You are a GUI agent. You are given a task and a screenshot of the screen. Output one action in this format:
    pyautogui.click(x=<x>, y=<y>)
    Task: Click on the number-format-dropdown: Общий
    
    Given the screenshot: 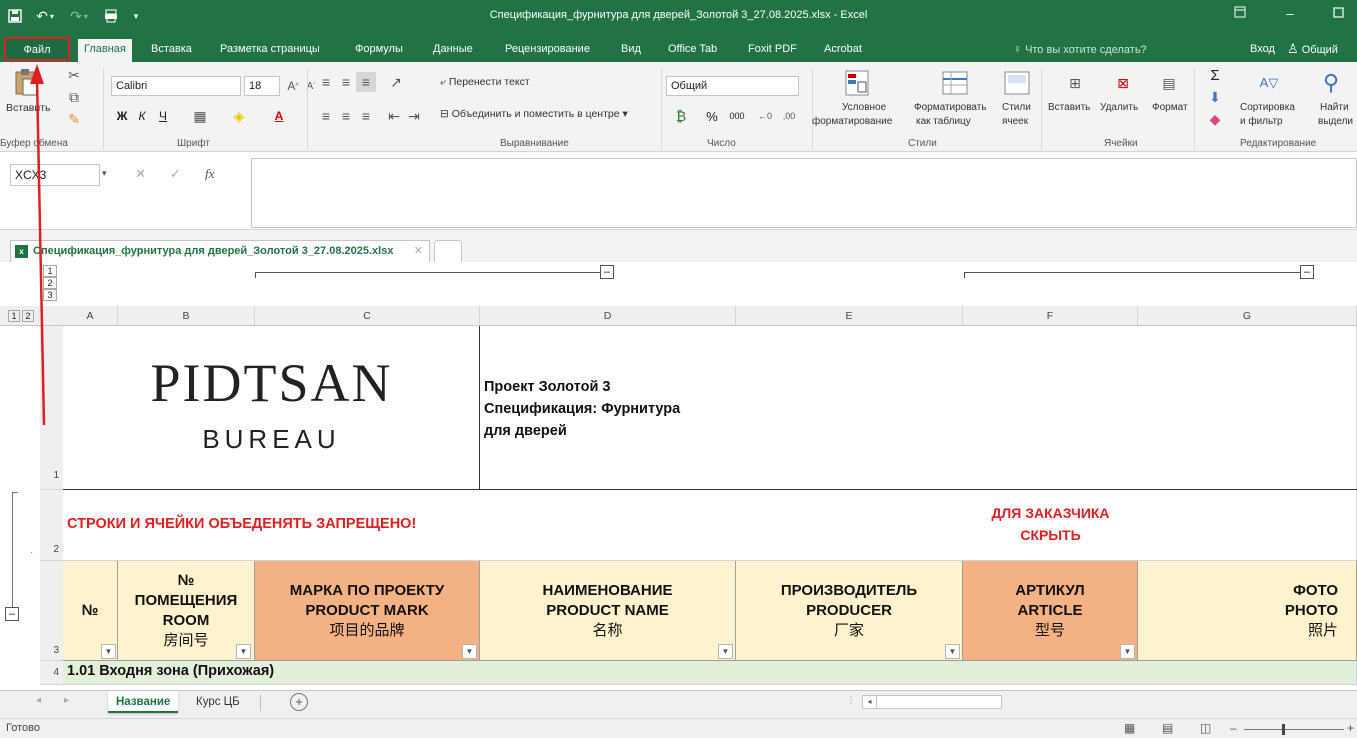 What is the action you would take?
    pyautogui.click(x=732, y=86)
    